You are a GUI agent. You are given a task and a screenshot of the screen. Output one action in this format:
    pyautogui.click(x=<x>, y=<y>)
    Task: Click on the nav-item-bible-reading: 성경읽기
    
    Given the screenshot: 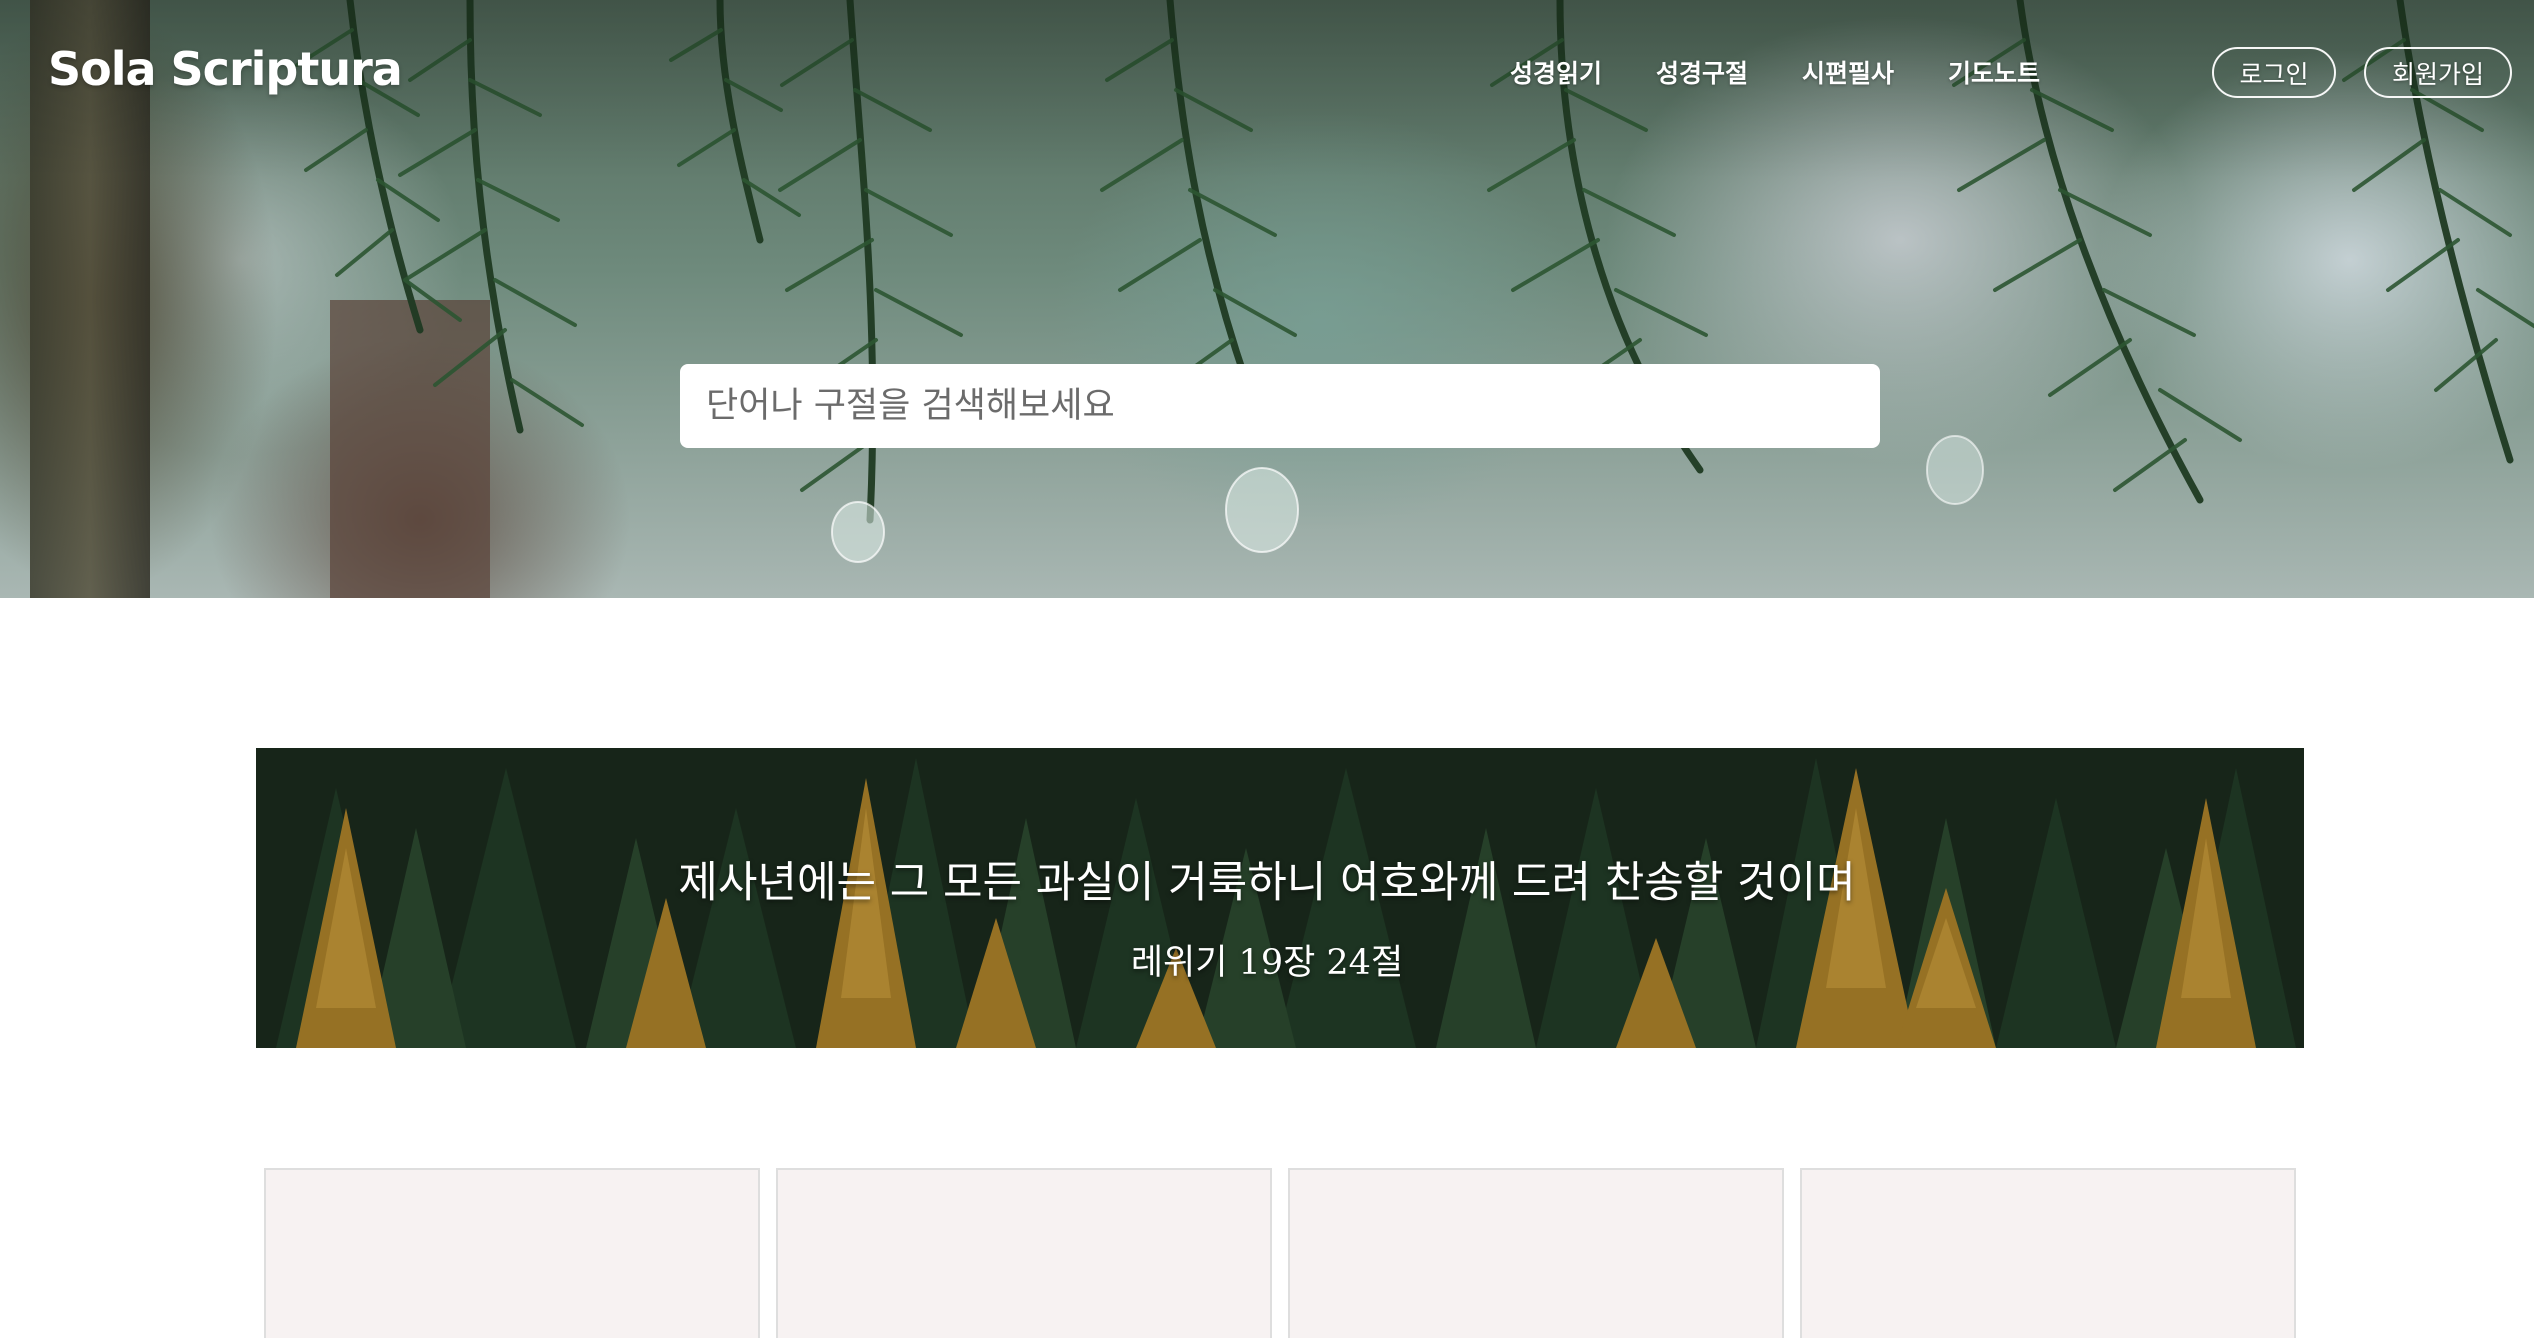 What is the action you would take?
    pyautogui.click(x=1556, y=72)
    